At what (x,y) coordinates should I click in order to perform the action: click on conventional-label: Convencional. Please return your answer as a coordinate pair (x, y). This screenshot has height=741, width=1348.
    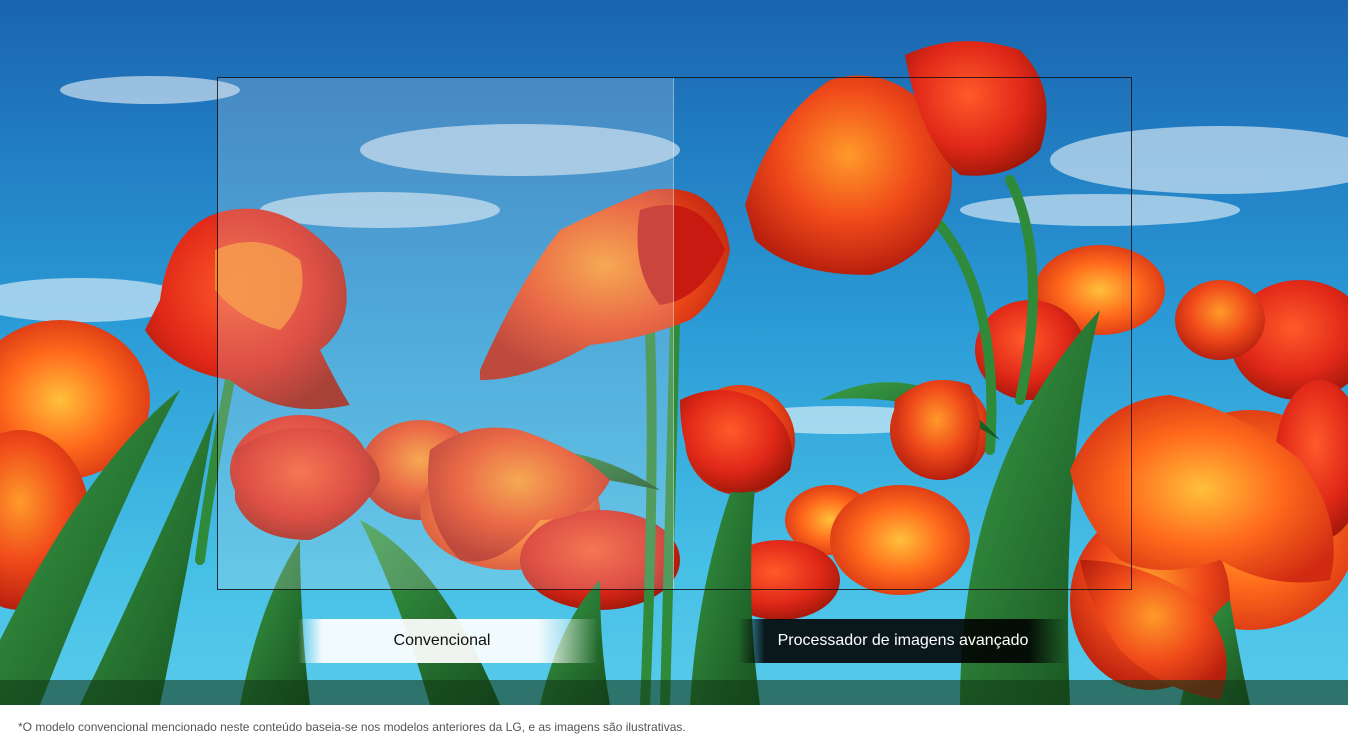
    Looking at the image, I should click on (448, 641).